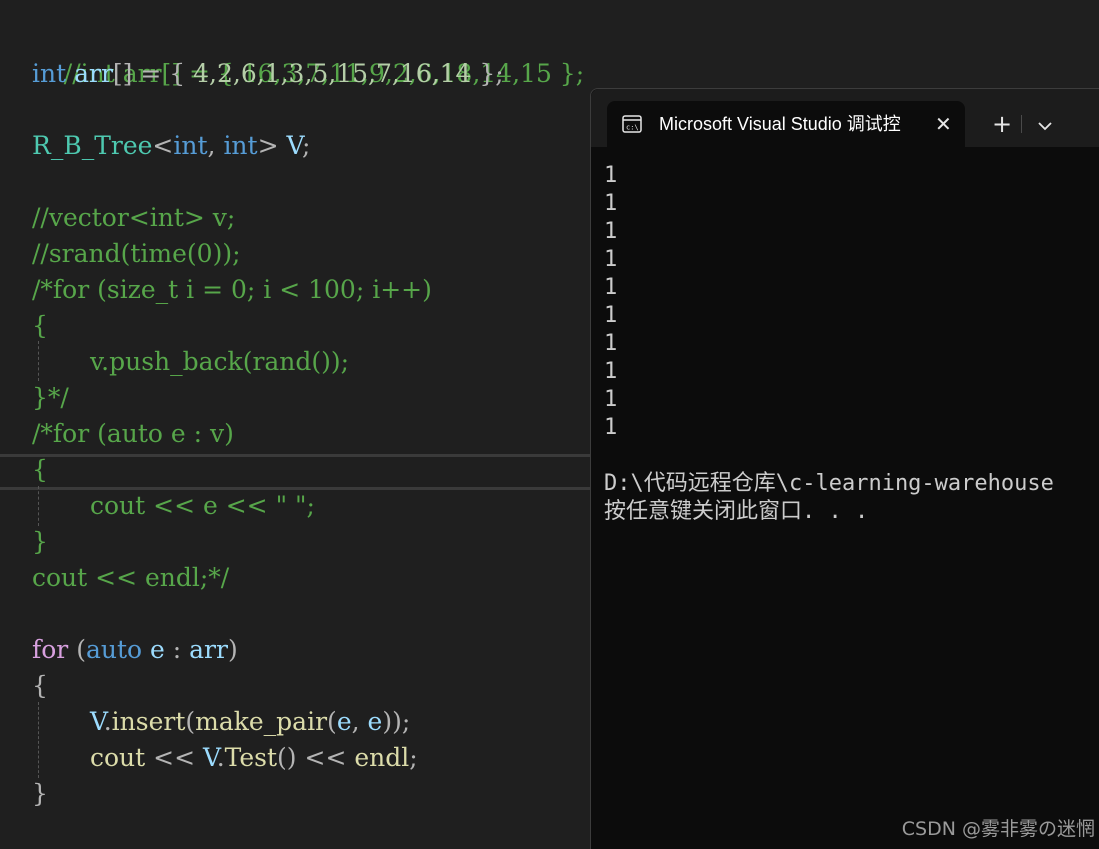 This screenshot has height=849, width=1099. I want to click on code-punctuation: <, so click(163, 145).